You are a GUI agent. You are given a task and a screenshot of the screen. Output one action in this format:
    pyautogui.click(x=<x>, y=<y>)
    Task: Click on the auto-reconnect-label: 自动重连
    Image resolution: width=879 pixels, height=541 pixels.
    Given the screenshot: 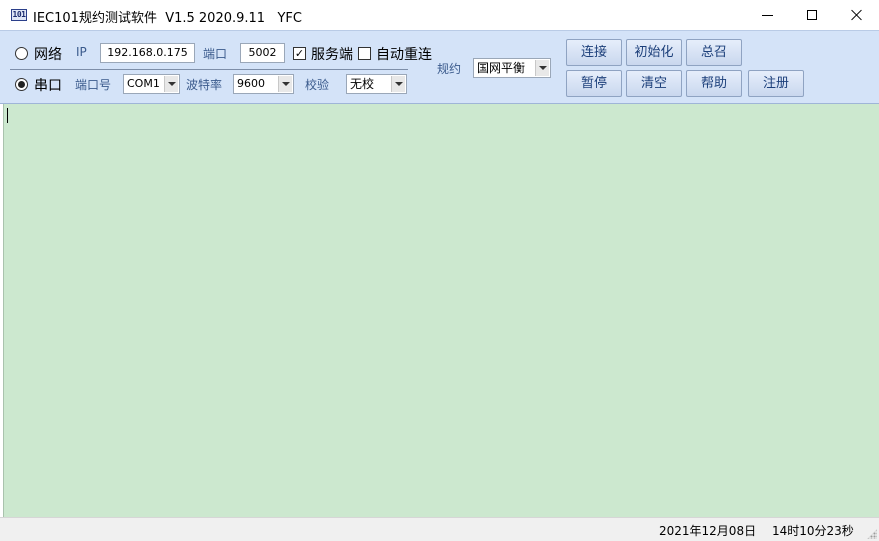 What is the action you would take?
    pyautogui.click(x=404, y=55)
    